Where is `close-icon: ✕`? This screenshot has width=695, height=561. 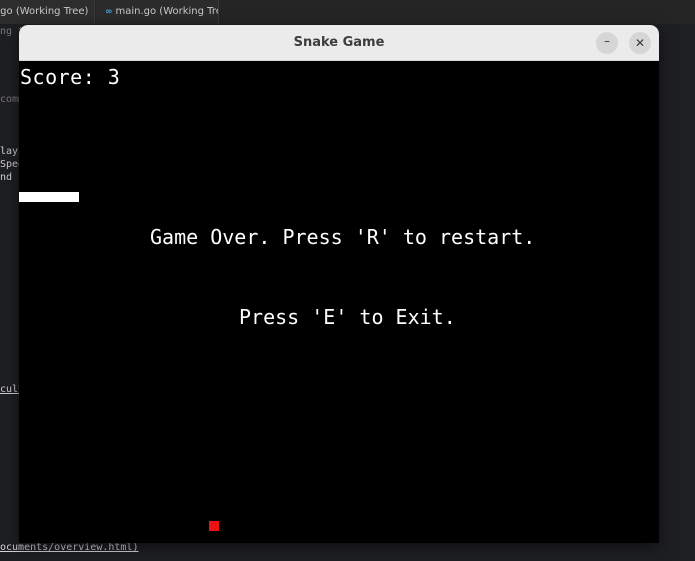
close-icon: ✕ is located at coordinates (640, 43).